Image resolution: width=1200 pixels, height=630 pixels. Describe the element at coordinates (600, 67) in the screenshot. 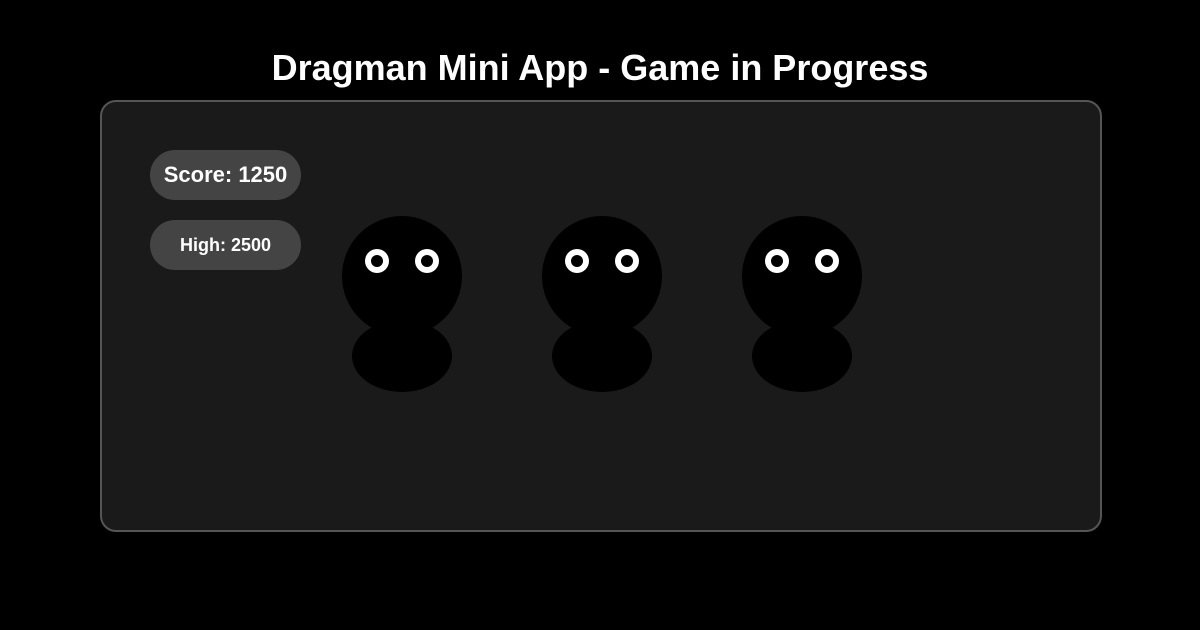

I see `page-title: Dragman Mini App - Game in Progress` at that location.